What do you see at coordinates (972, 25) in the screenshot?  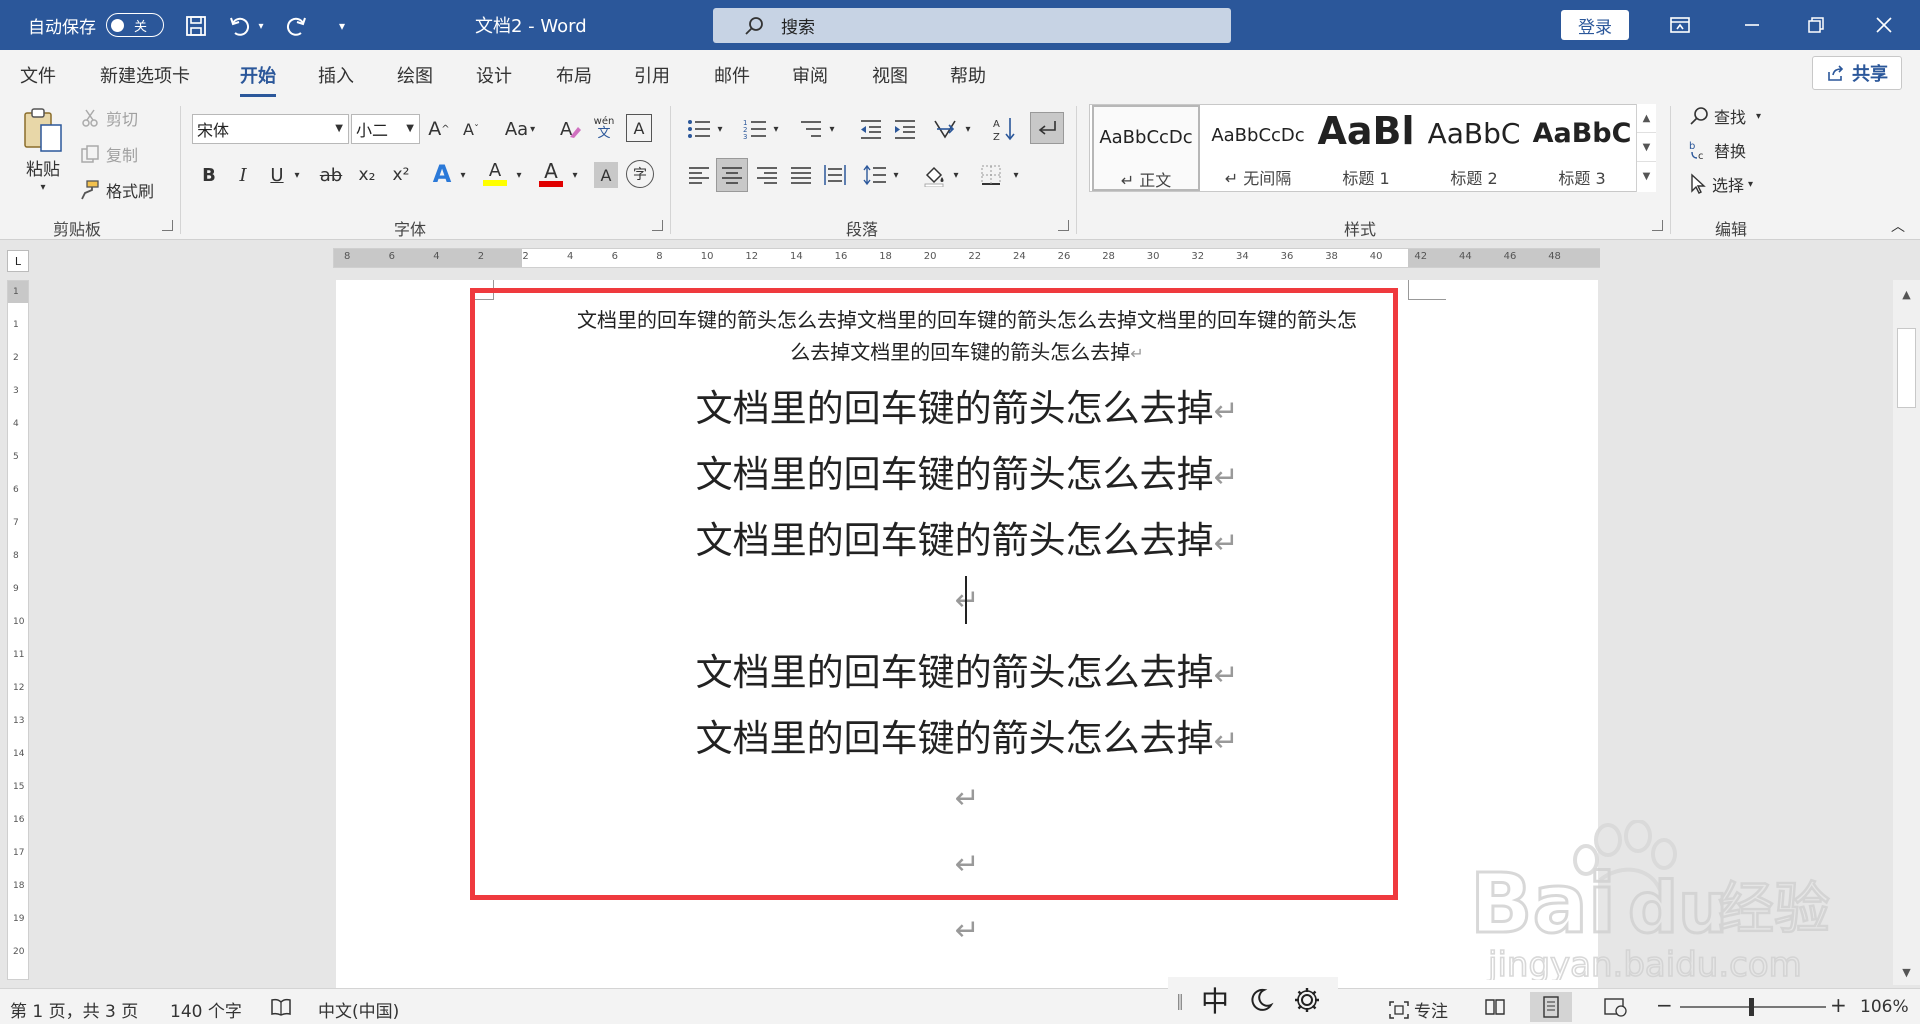 I see `search-box: 搜索` at bounding box center [972, 25].